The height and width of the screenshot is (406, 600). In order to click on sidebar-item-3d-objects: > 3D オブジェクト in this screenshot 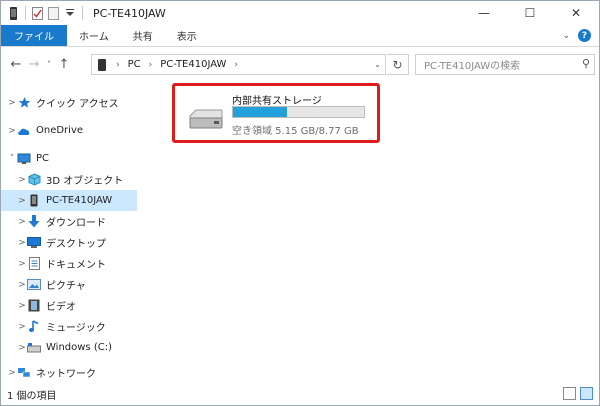, I will do `click(69, 179)`.